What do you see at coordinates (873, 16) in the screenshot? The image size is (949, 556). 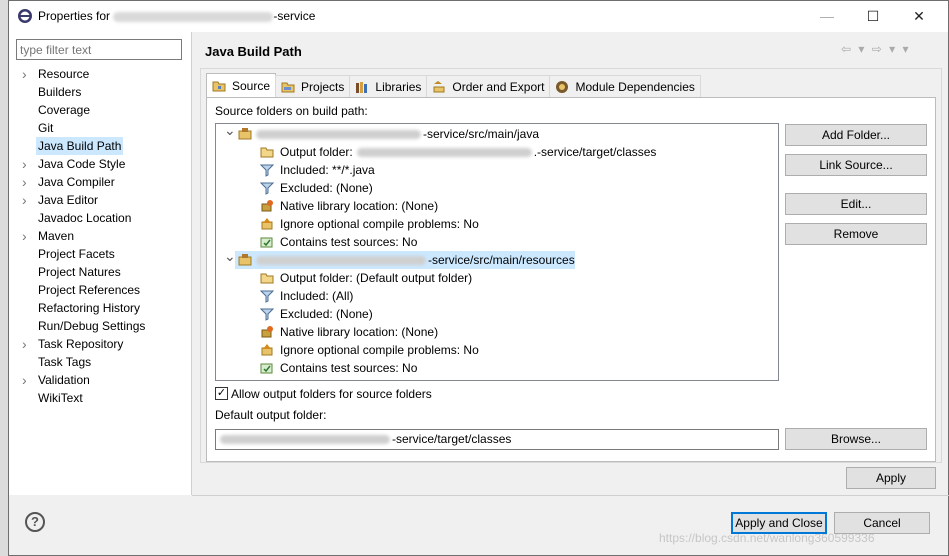 I see `maximize-button: ☐` at bounding box center [873, 16].